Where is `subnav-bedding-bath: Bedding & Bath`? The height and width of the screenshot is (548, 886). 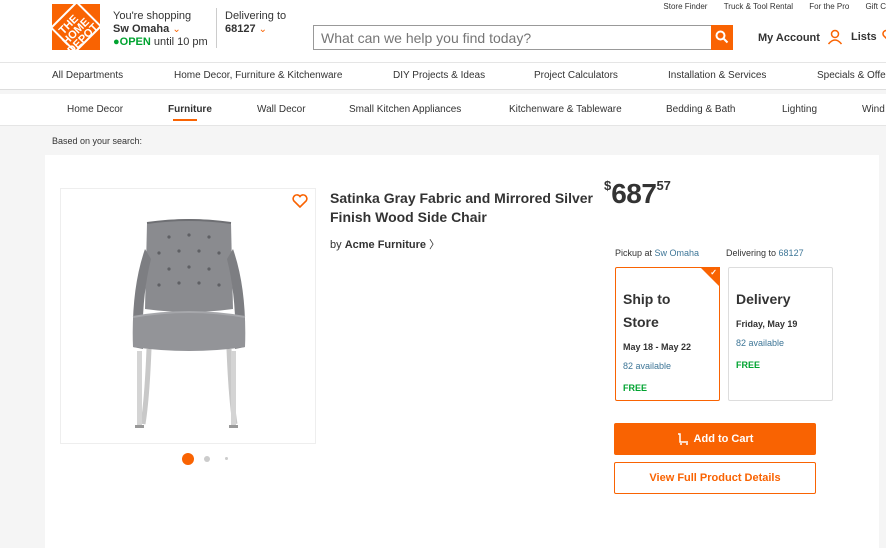
subnav-bedding-bath: Bedding & Bath is located at coordinates (701, 109).